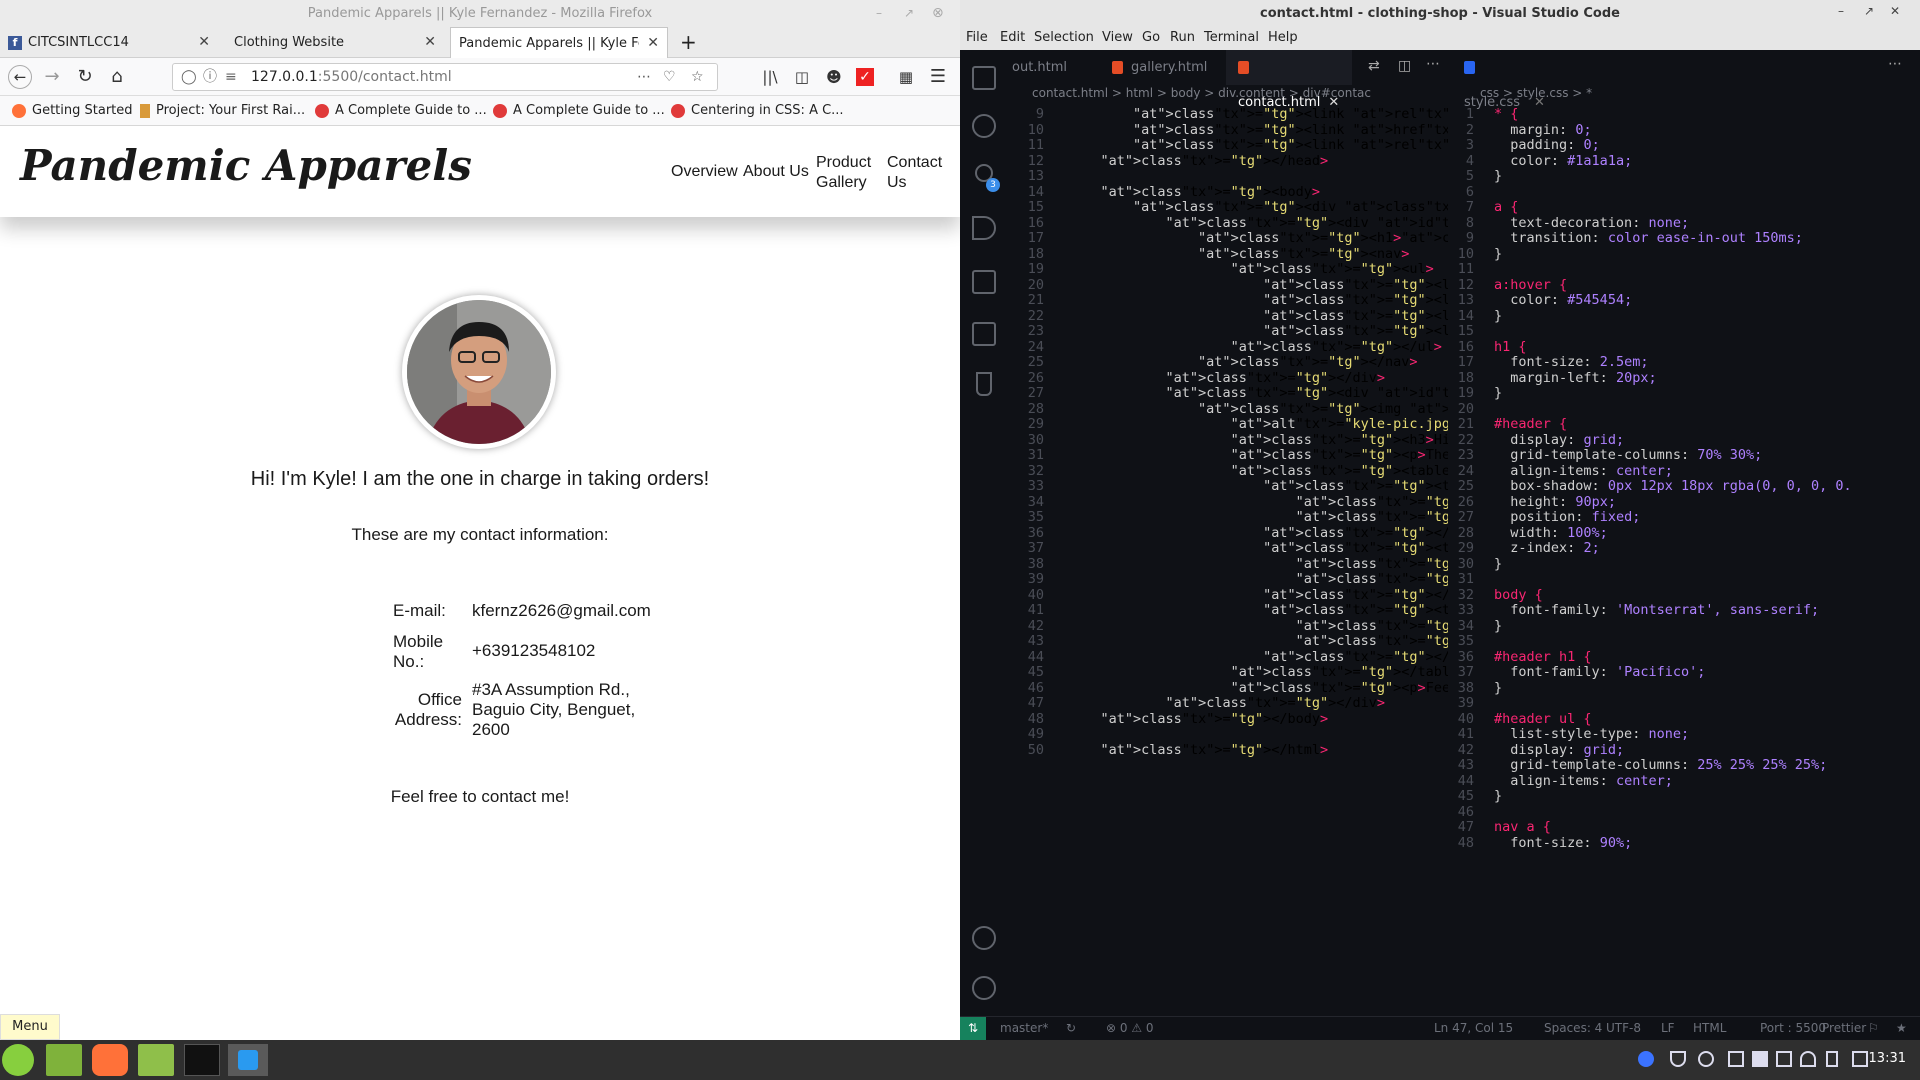 The width and height of the screenshot is (1920, 1080). What do you see at coordinates (20, 77) in the screenshot?
I see `back-button: ←` at bounding box center [20, 77].